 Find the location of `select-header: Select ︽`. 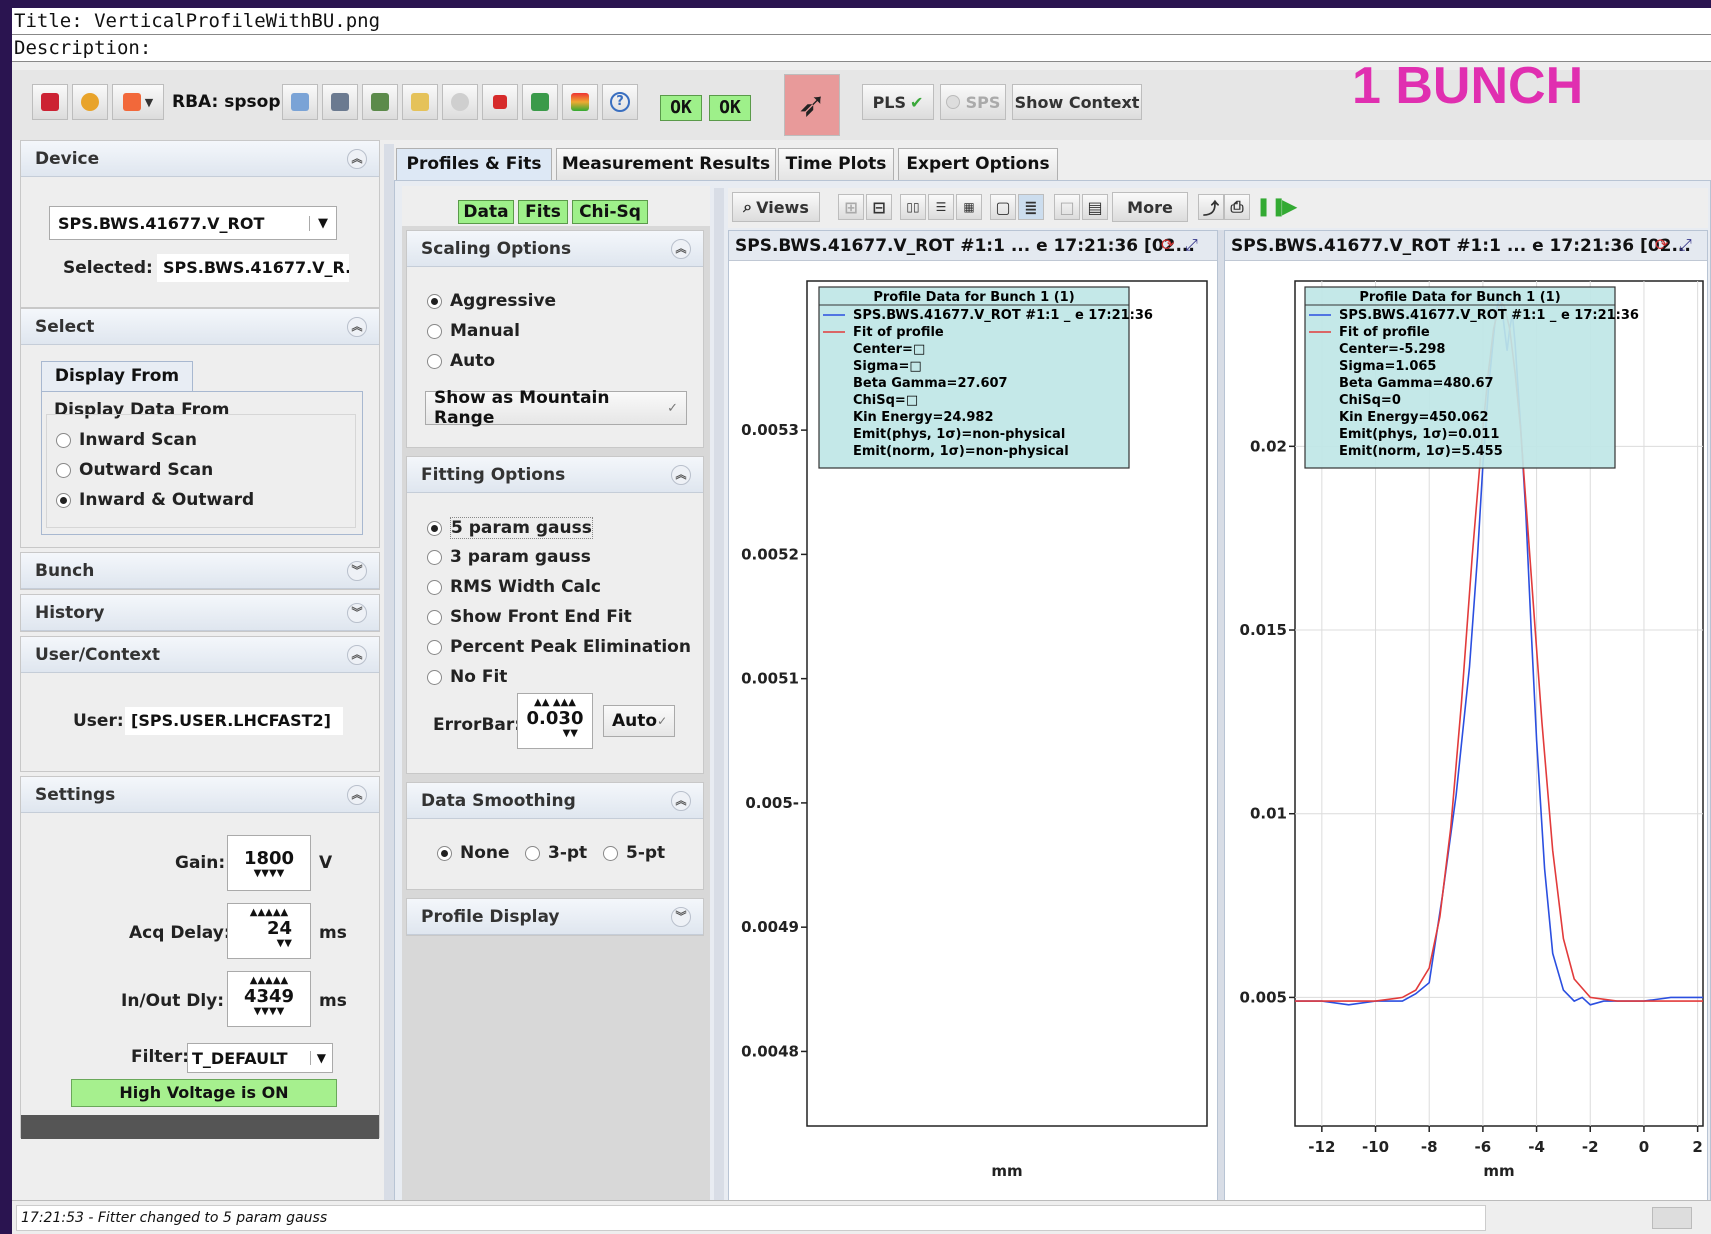

select-header: Select ︽ is located at coordinates (200, 327).